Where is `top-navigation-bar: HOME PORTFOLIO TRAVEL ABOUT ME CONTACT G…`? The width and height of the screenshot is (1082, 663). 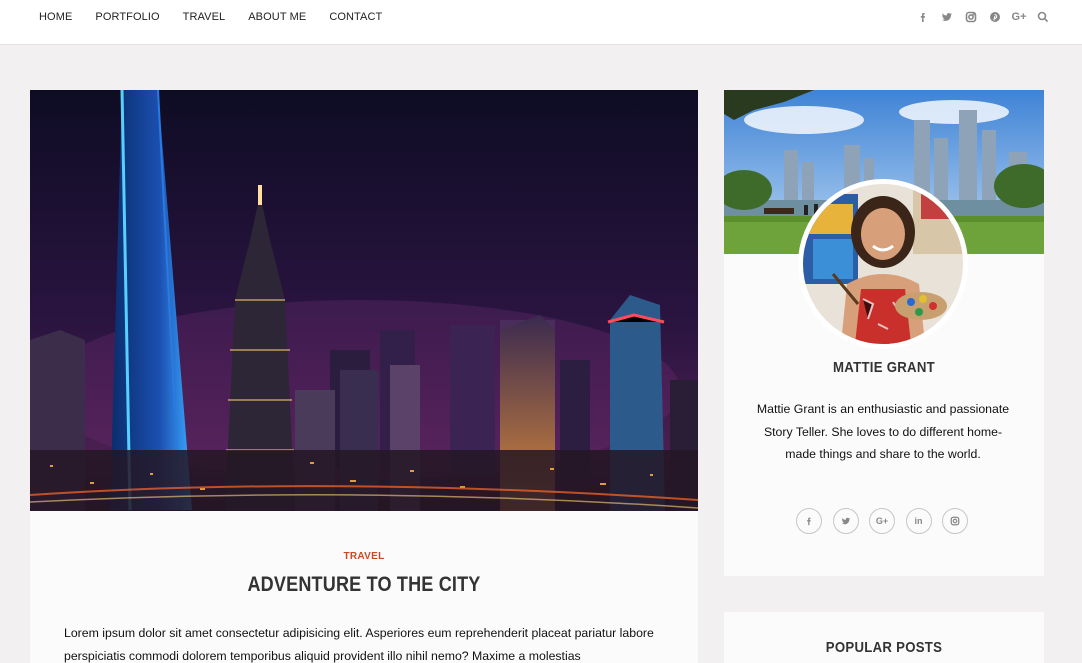 top-navigation-bar: HOME PORTFOLIO TRAVEL ABOUT ME CONTACT G… is located at coordinates (541, 22).